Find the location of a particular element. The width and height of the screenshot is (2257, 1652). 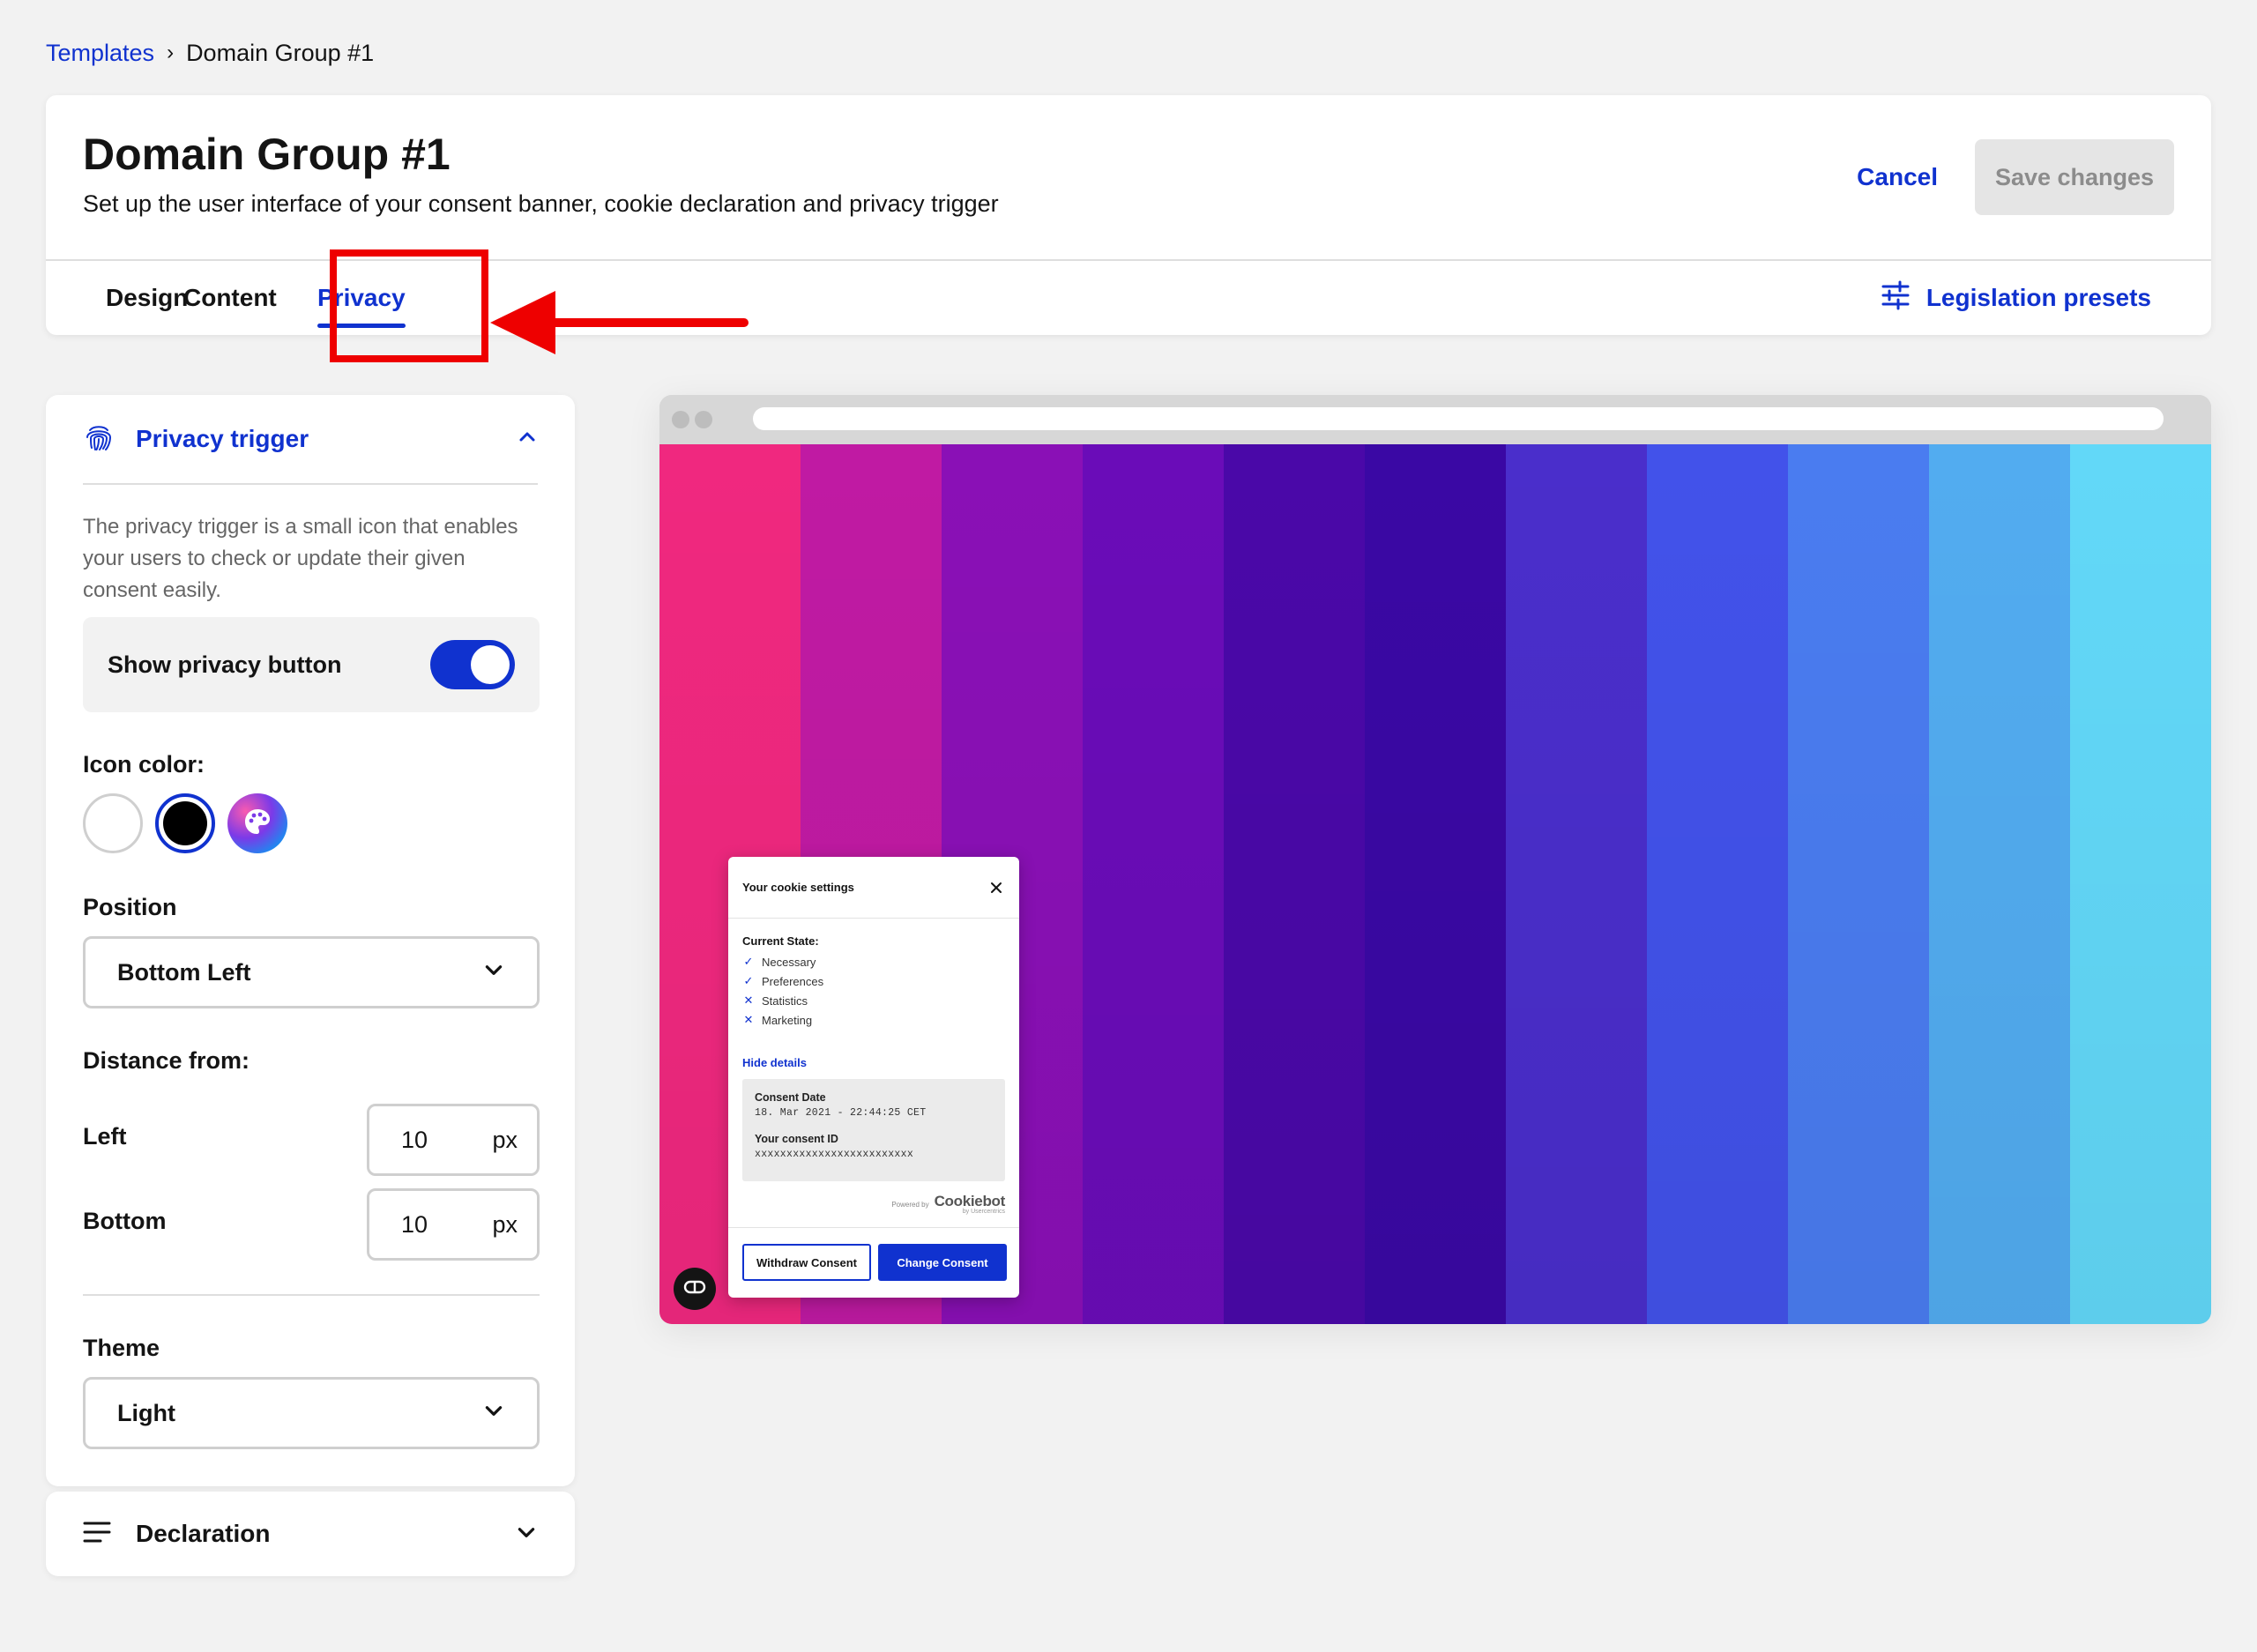

left-distance-label: Left is located at coordinates (105, 1136).